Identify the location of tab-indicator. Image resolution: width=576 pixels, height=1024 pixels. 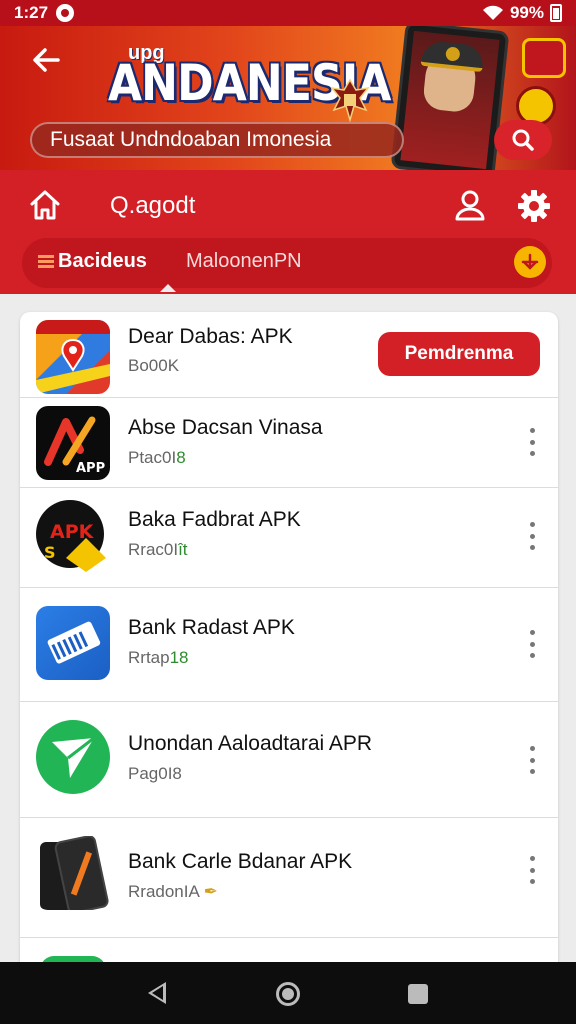
(168, 288).